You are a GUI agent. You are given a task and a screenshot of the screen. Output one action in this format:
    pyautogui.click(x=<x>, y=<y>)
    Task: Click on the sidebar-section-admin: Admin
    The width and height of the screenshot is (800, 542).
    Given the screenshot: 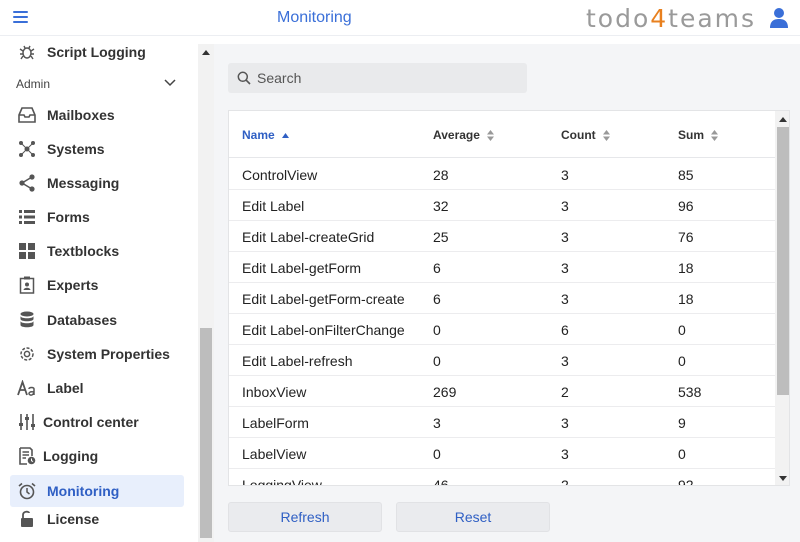 What is the action you would take?
    pyautogui.click(x=97, y=84)
    